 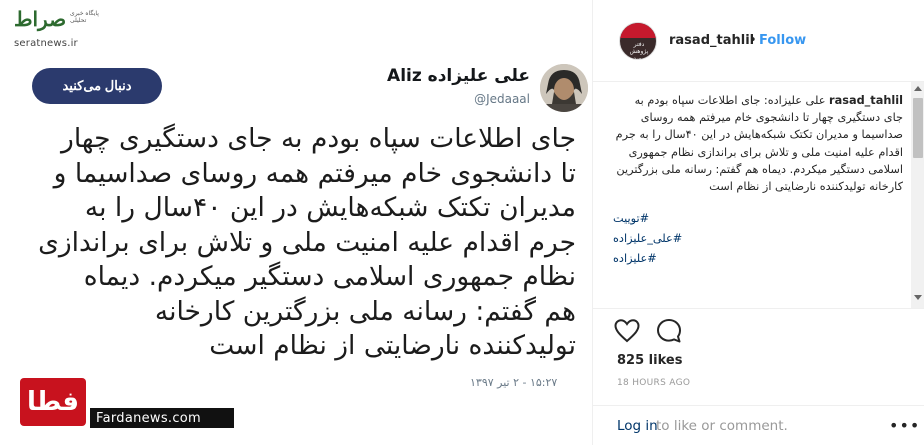 I want to click on tweet-following-button: دنبال می‌کنید, so click(x=97, y=86).